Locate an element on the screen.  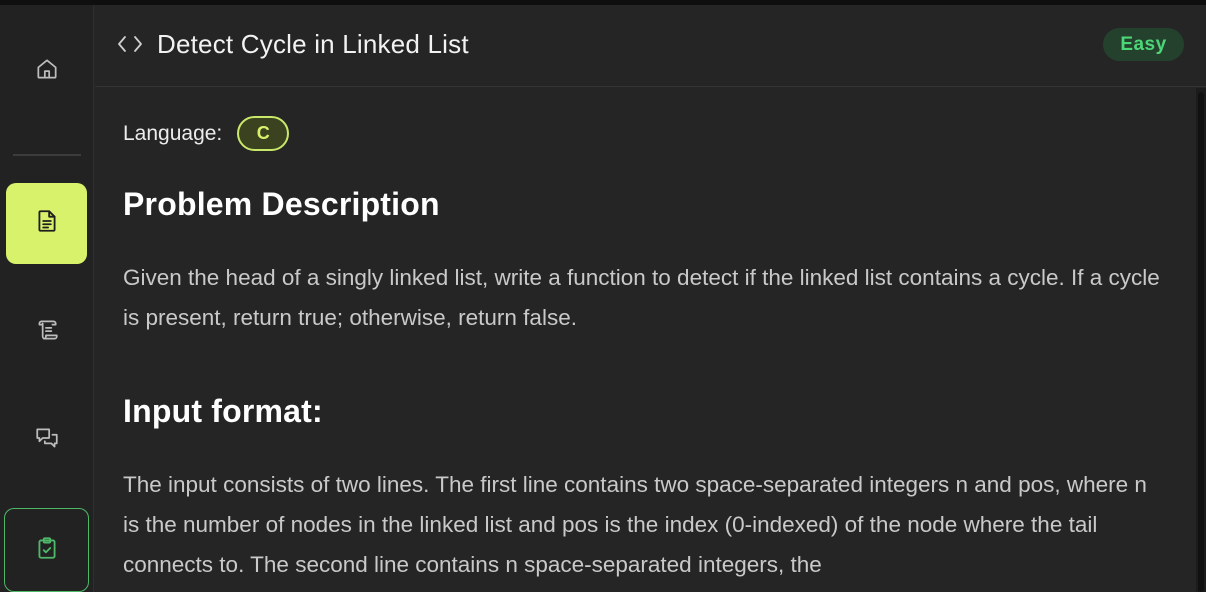
clipboard-check-icon is located at coordinates (47, 550).